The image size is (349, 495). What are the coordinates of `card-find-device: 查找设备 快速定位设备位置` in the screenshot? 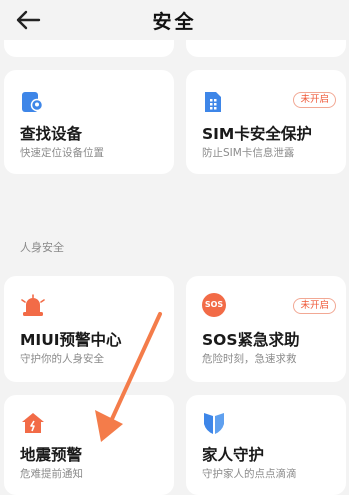 It's located at (89, 122).